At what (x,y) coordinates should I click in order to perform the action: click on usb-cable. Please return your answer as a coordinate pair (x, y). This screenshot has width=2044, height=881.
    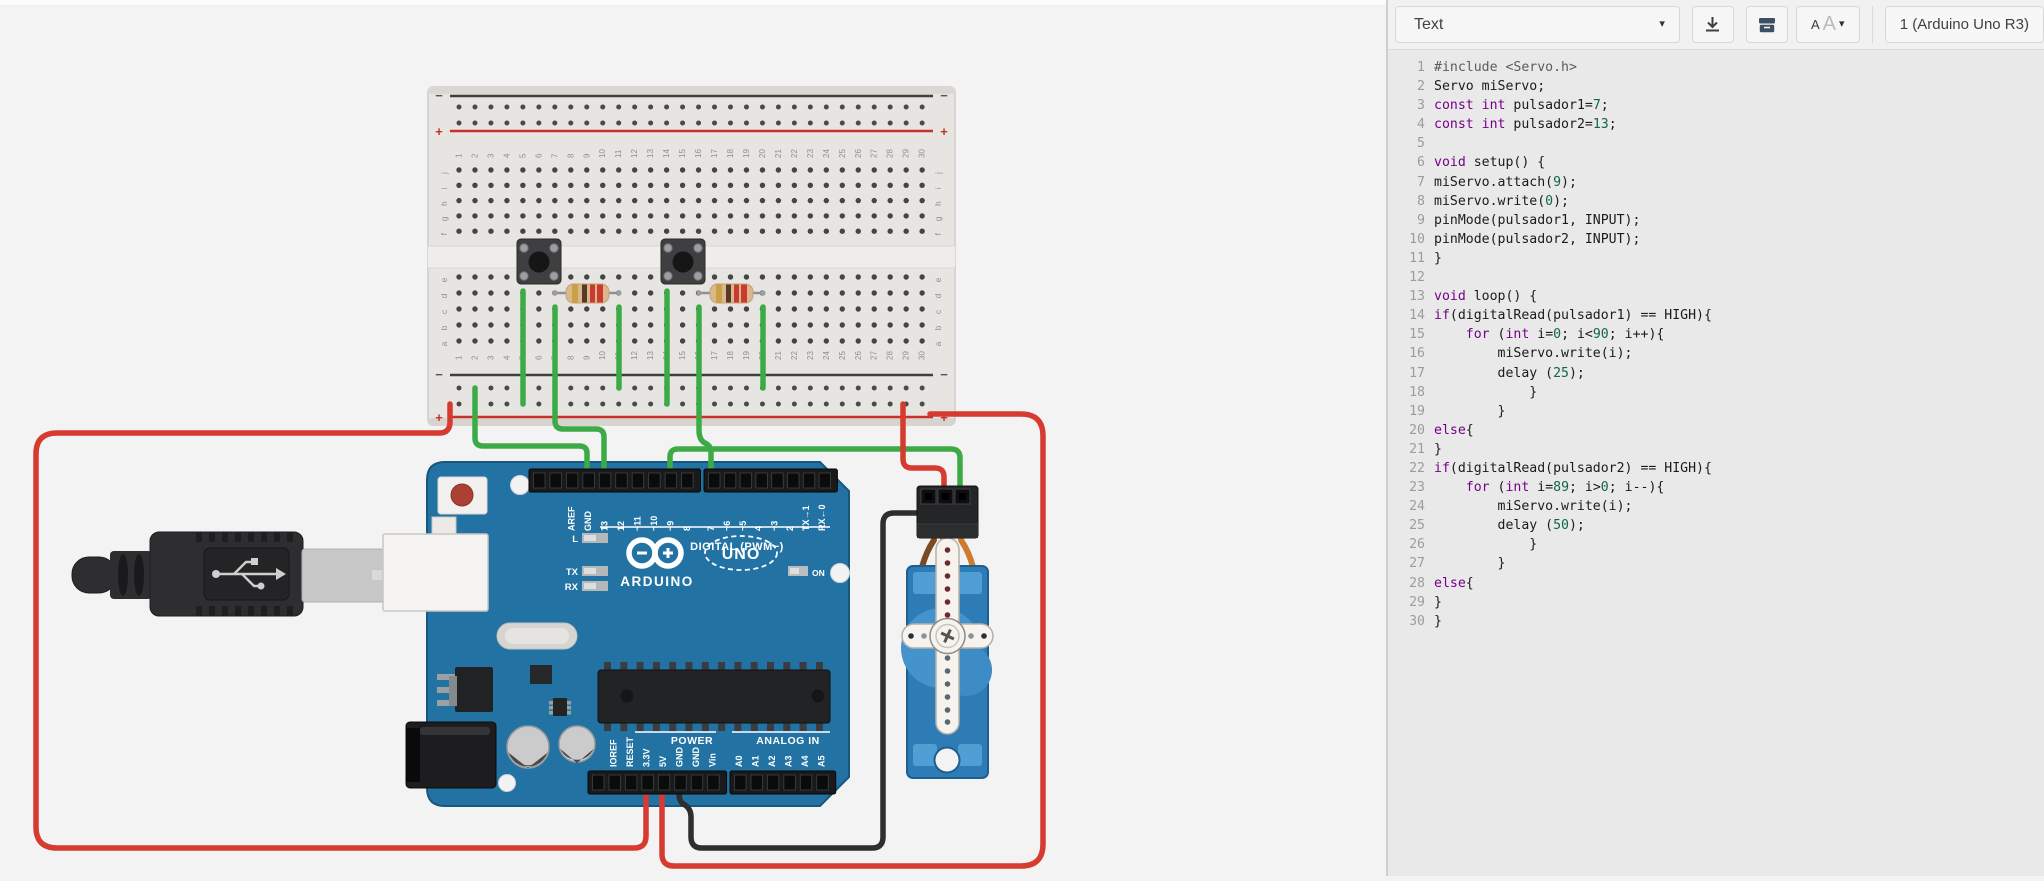
    Looking at the image, I should click on (228, 574).